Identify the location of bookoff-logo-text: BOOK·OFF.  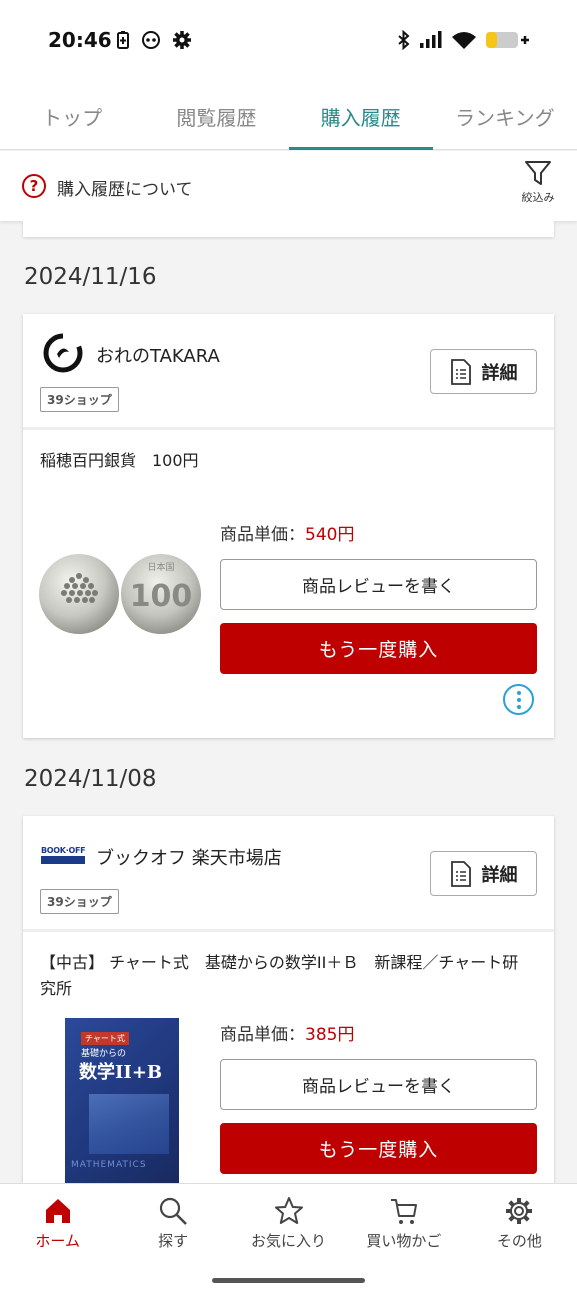
(63, 850).